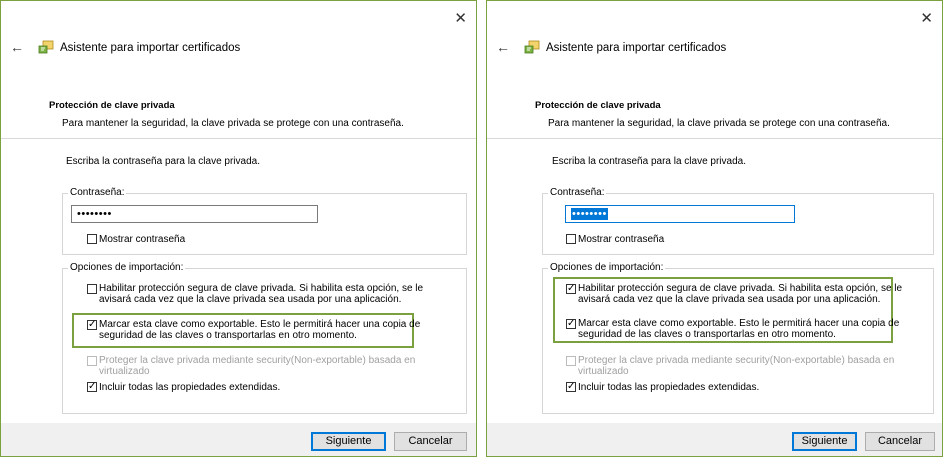 This screenshot has width=943, height=457. I want to click on strong-protection-checkbox: ✓, so click(571, 289).